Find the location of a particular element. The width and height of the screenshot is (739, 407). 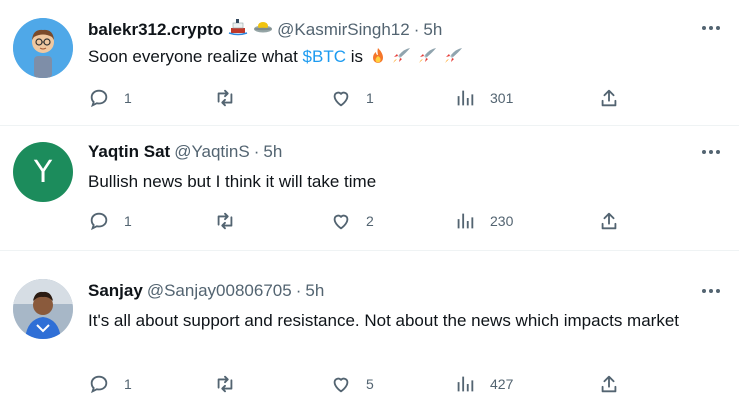

views-count: 427 is located at coordinates (502, 384).